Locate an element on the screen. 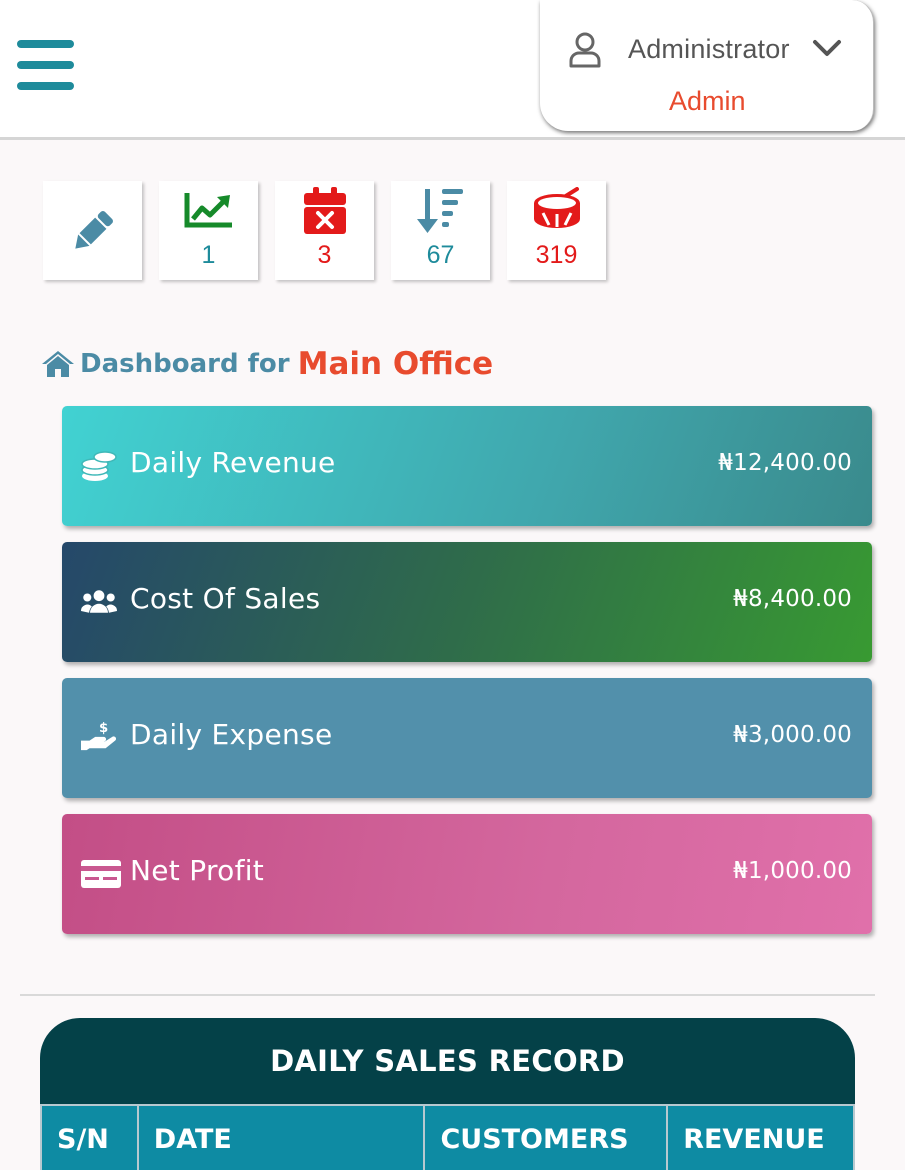 The width and height of the screenshot is (905, 1170). tile-drum-count: 319 is located at coordinates (556, 255).